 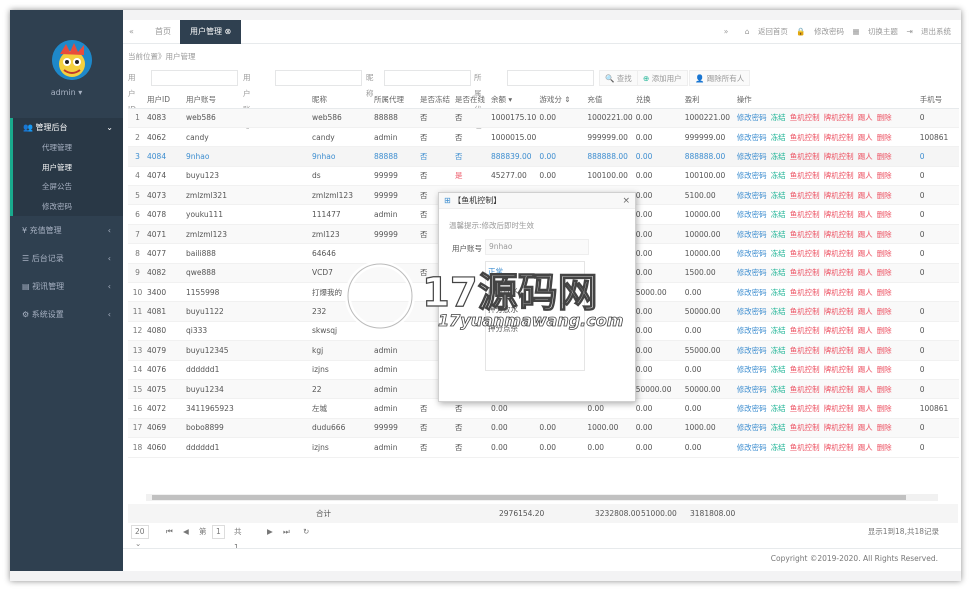 I want to click on menu-group-settings: ⚙ 系统设置 ‹, so click(x=66, y=315).